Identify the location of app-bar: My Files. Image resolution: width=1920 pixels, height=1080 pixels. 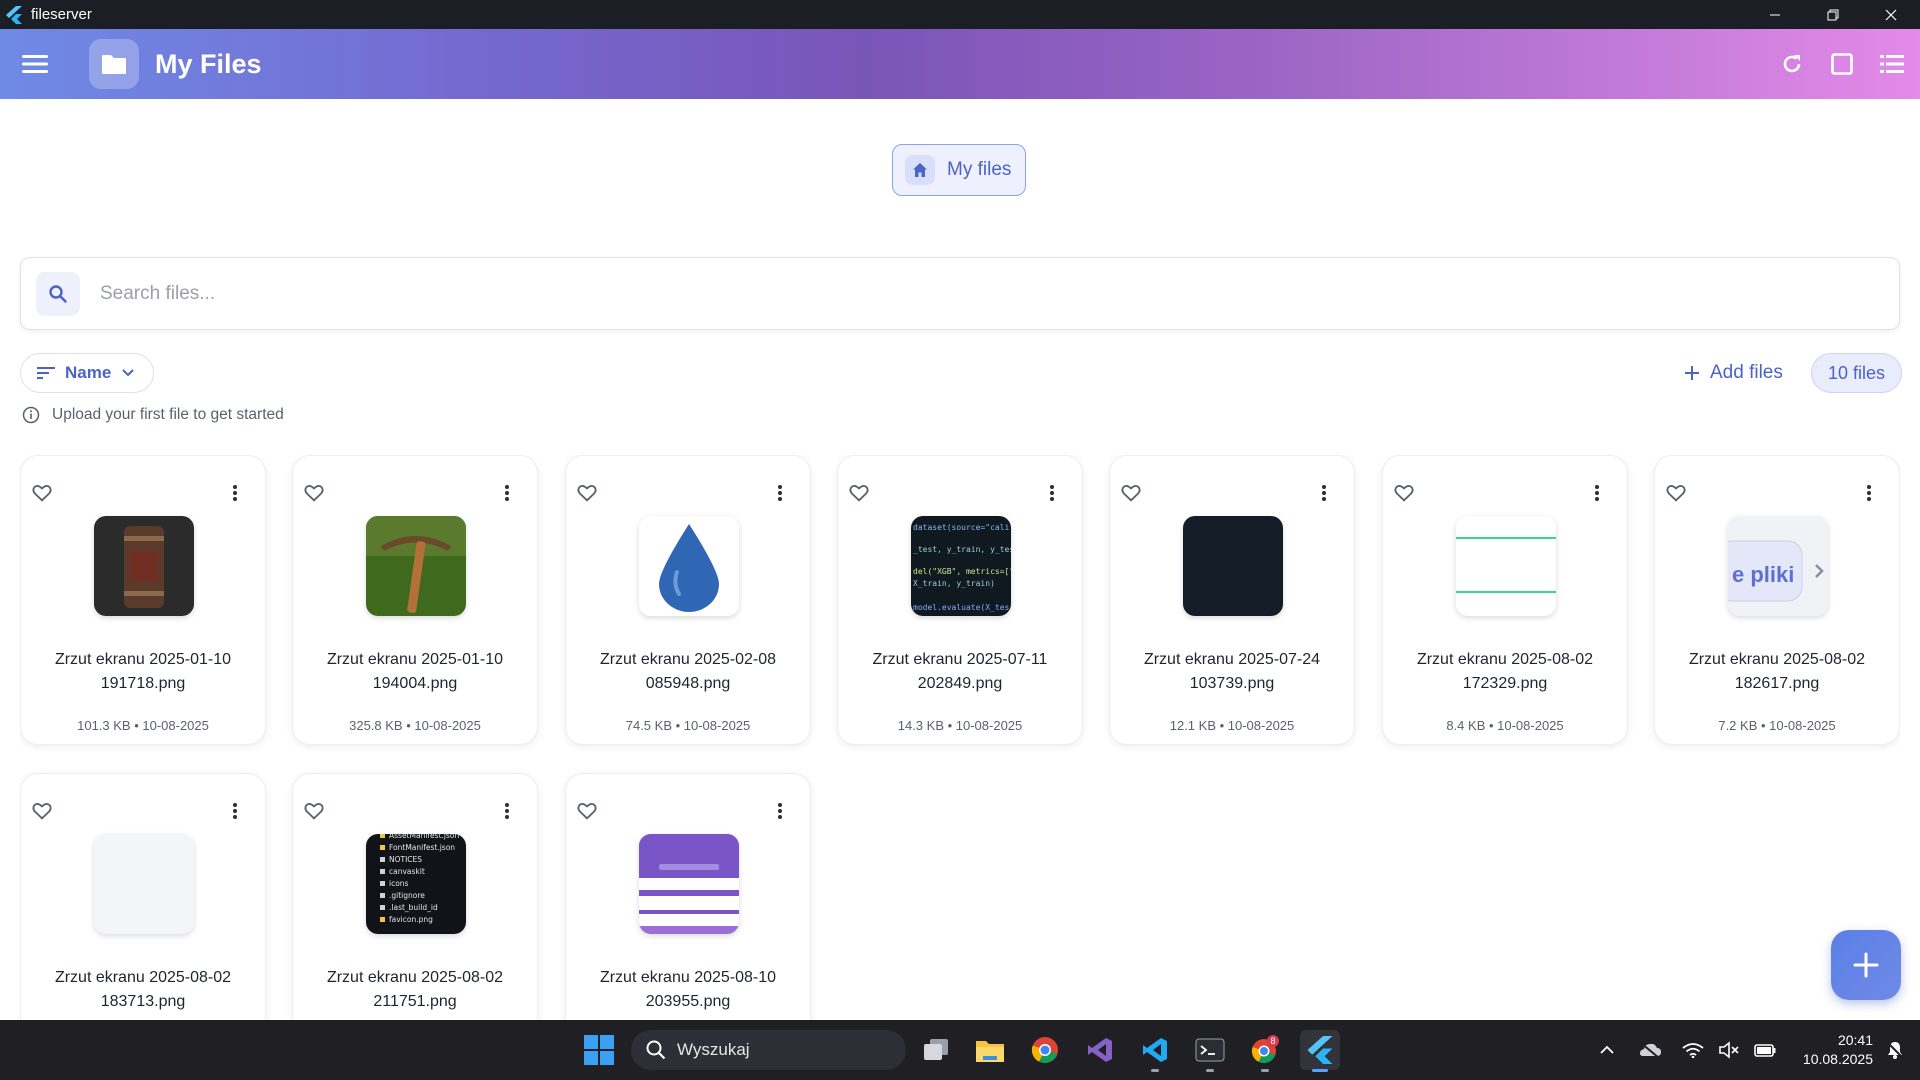
(960, 64).